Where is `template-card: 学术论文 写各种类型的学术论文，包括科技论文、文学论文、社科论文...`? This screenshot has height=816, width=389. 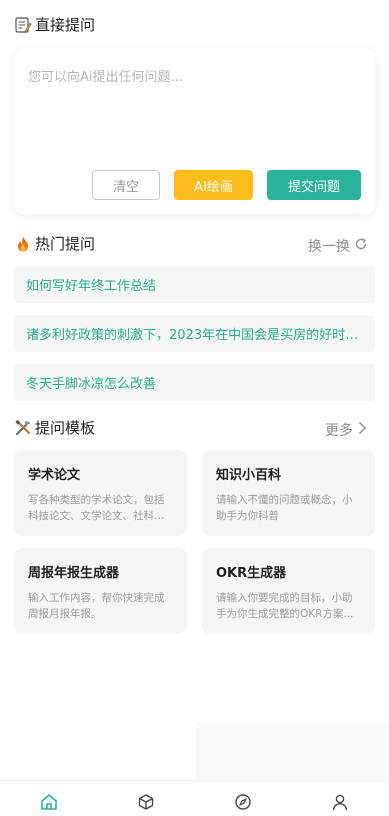
template-card: 学术论文 写各种类型的学术论文，包括科技论文、文学论文、社科论文... is located at coordinates (100, 493).